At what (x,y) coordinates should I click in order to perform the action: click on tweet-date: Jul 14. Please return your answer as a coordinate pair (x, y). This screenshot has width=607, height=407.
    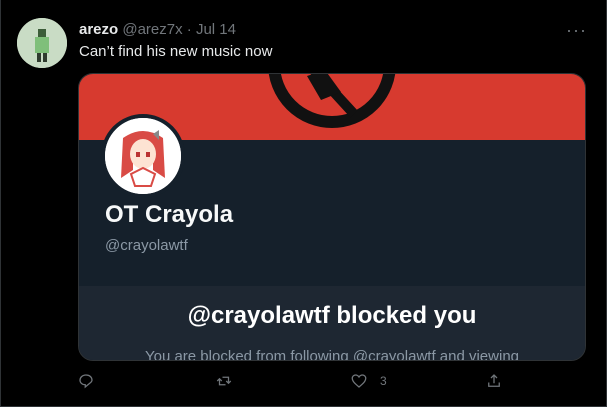
    Looking at the image, I should click on (216, 29).